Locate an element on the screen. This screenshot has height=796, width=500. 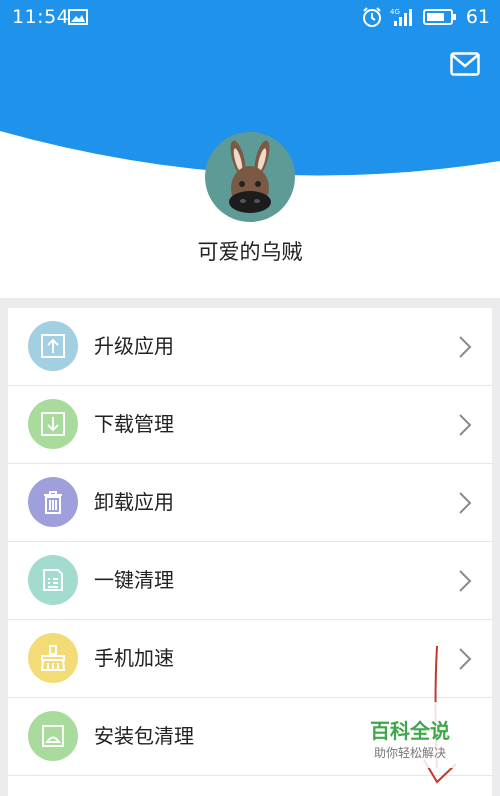
watermark: 百科全说 助你轻松解决 is located at coordinates (410, 735).